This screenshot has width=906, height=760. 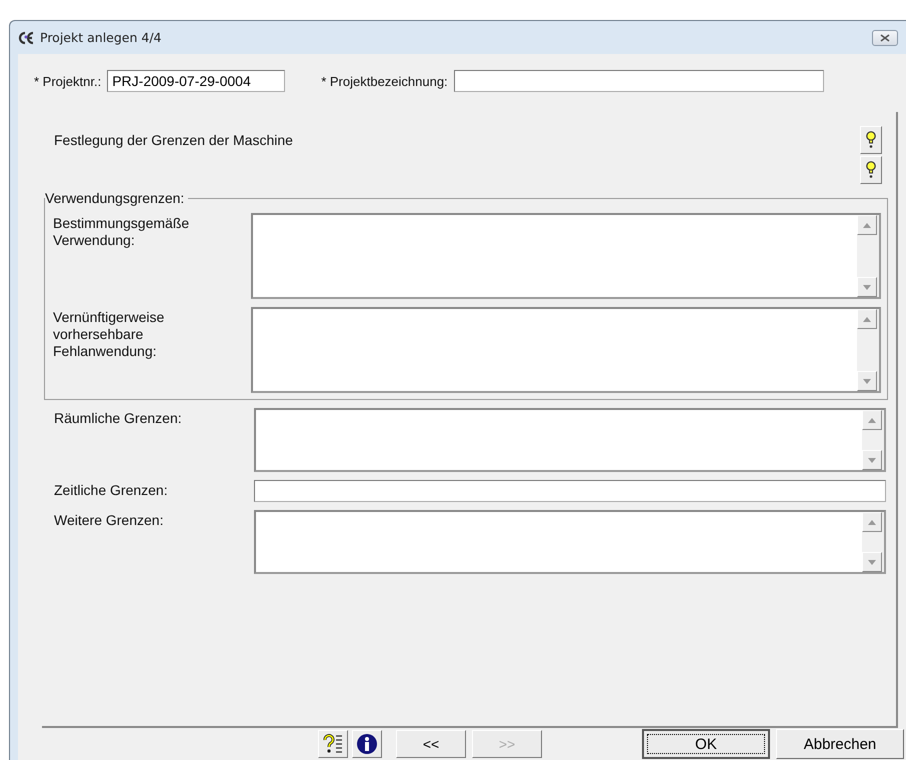 What do you see at coordinates (109, 520) in the screenshot?
I see `field-label: Weitere Grenzen:` at bounding box center [109, 520].